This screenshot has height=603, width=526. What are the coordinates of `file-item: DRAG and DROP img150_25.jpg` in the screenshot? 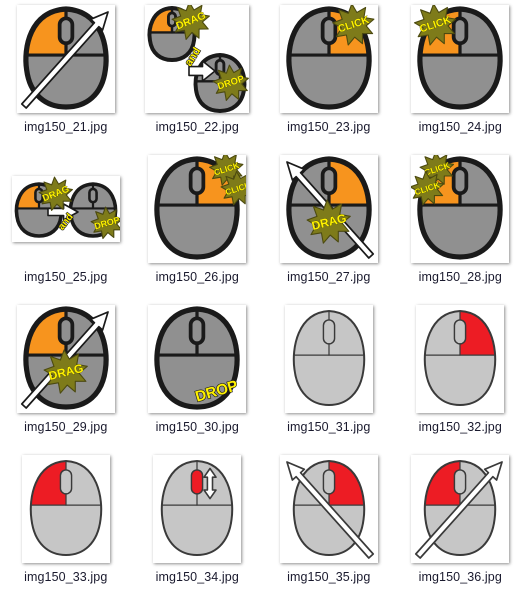 It's located at (66, 225).